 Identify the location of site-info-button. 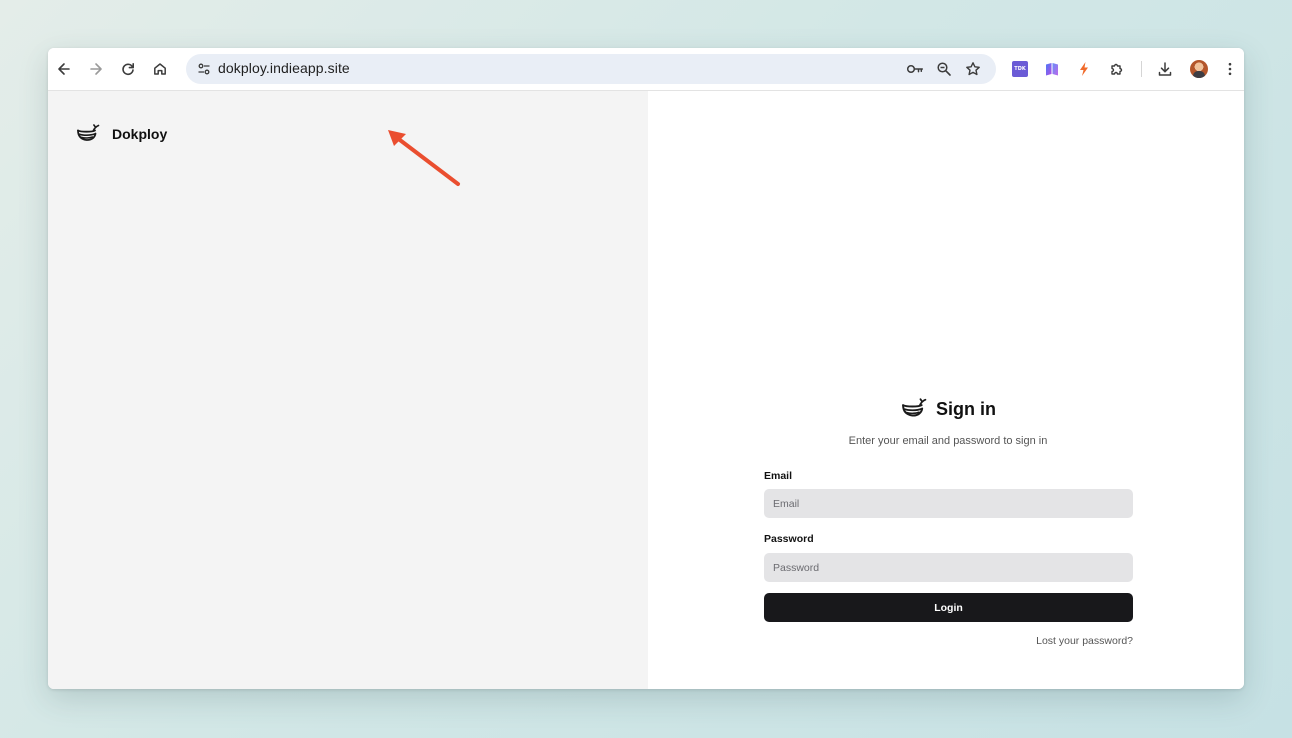
(204, 69).